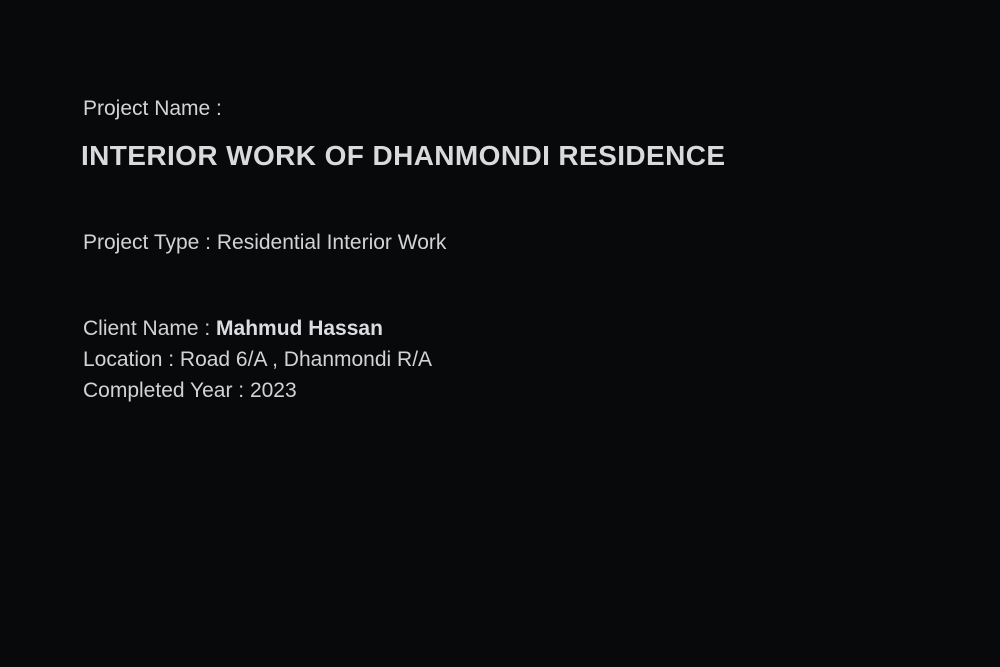  Describe the element at coordinates (190, 390) in the screenshot. I see `completed-year-line: Completed Year : 2023` at that location.